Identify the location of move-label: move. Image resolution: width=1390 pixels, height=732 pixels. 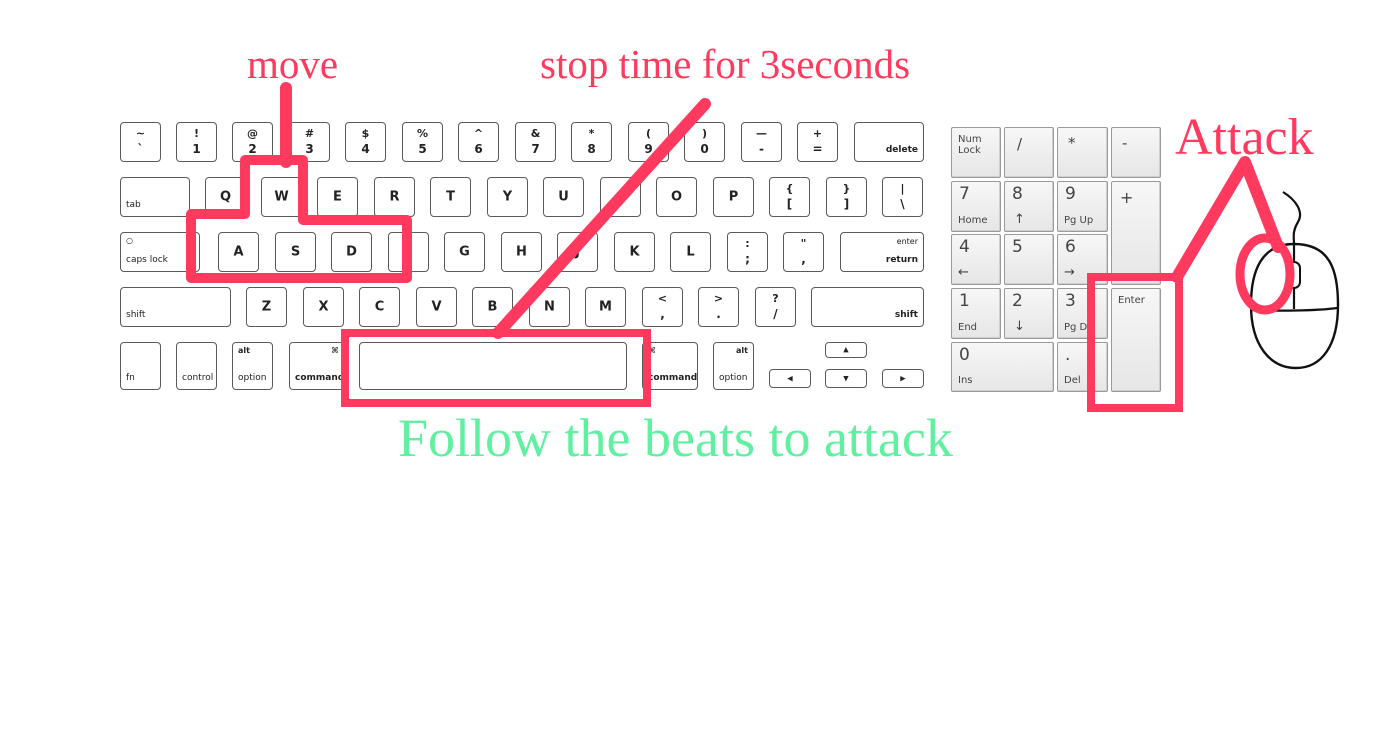
(293, 64).